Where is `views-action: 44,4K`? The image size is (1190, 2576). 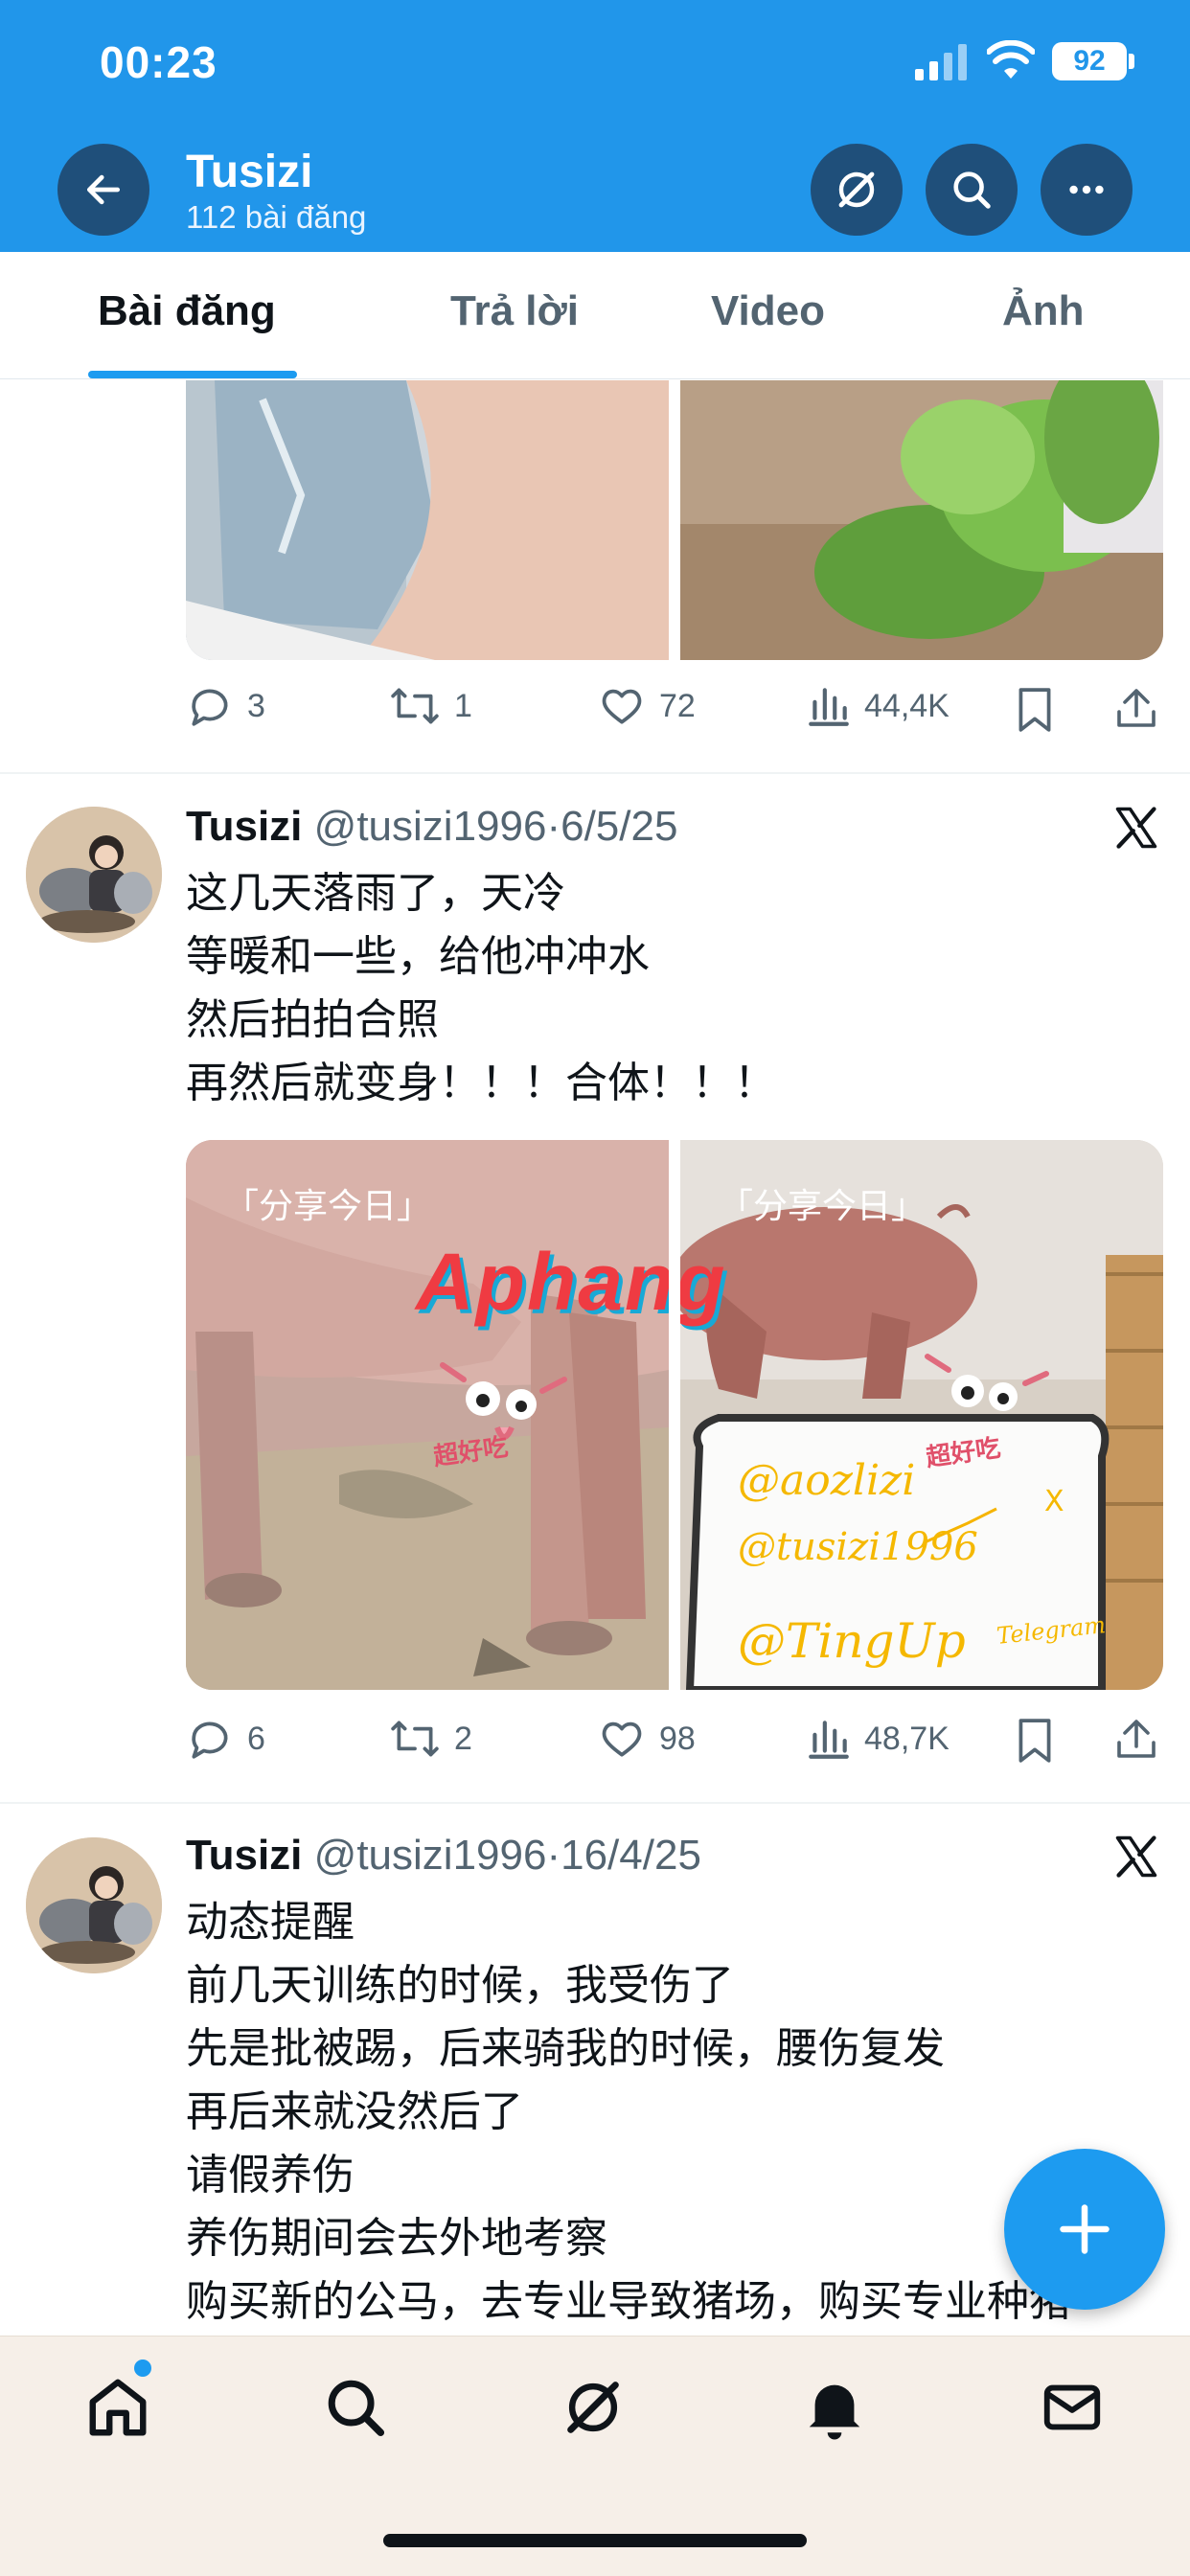
views-action: 44,4K is located at coordinates (879, 706).